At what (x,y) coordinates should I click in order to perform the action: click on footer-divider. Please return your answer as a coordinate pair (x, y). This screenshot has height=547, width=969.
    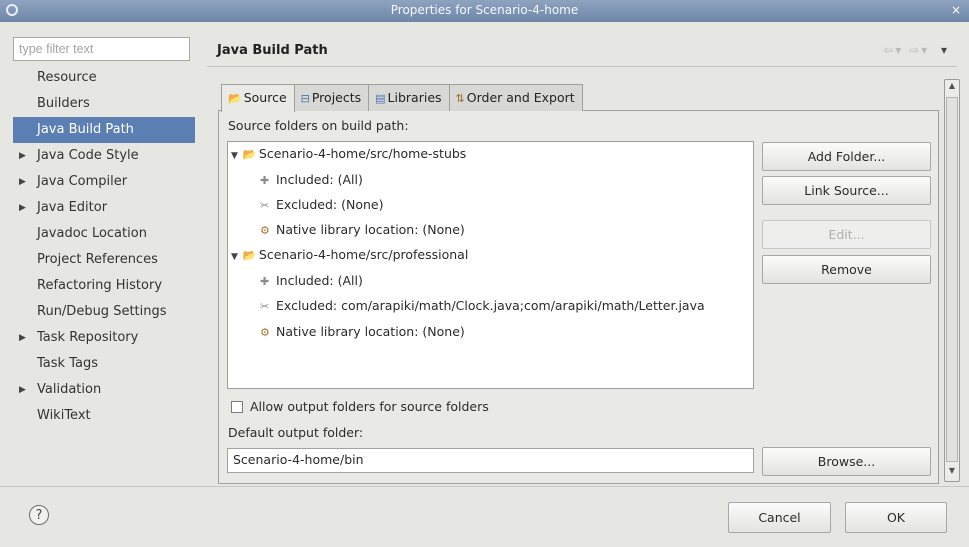
    Looking at the image, I should click on (484, 486).